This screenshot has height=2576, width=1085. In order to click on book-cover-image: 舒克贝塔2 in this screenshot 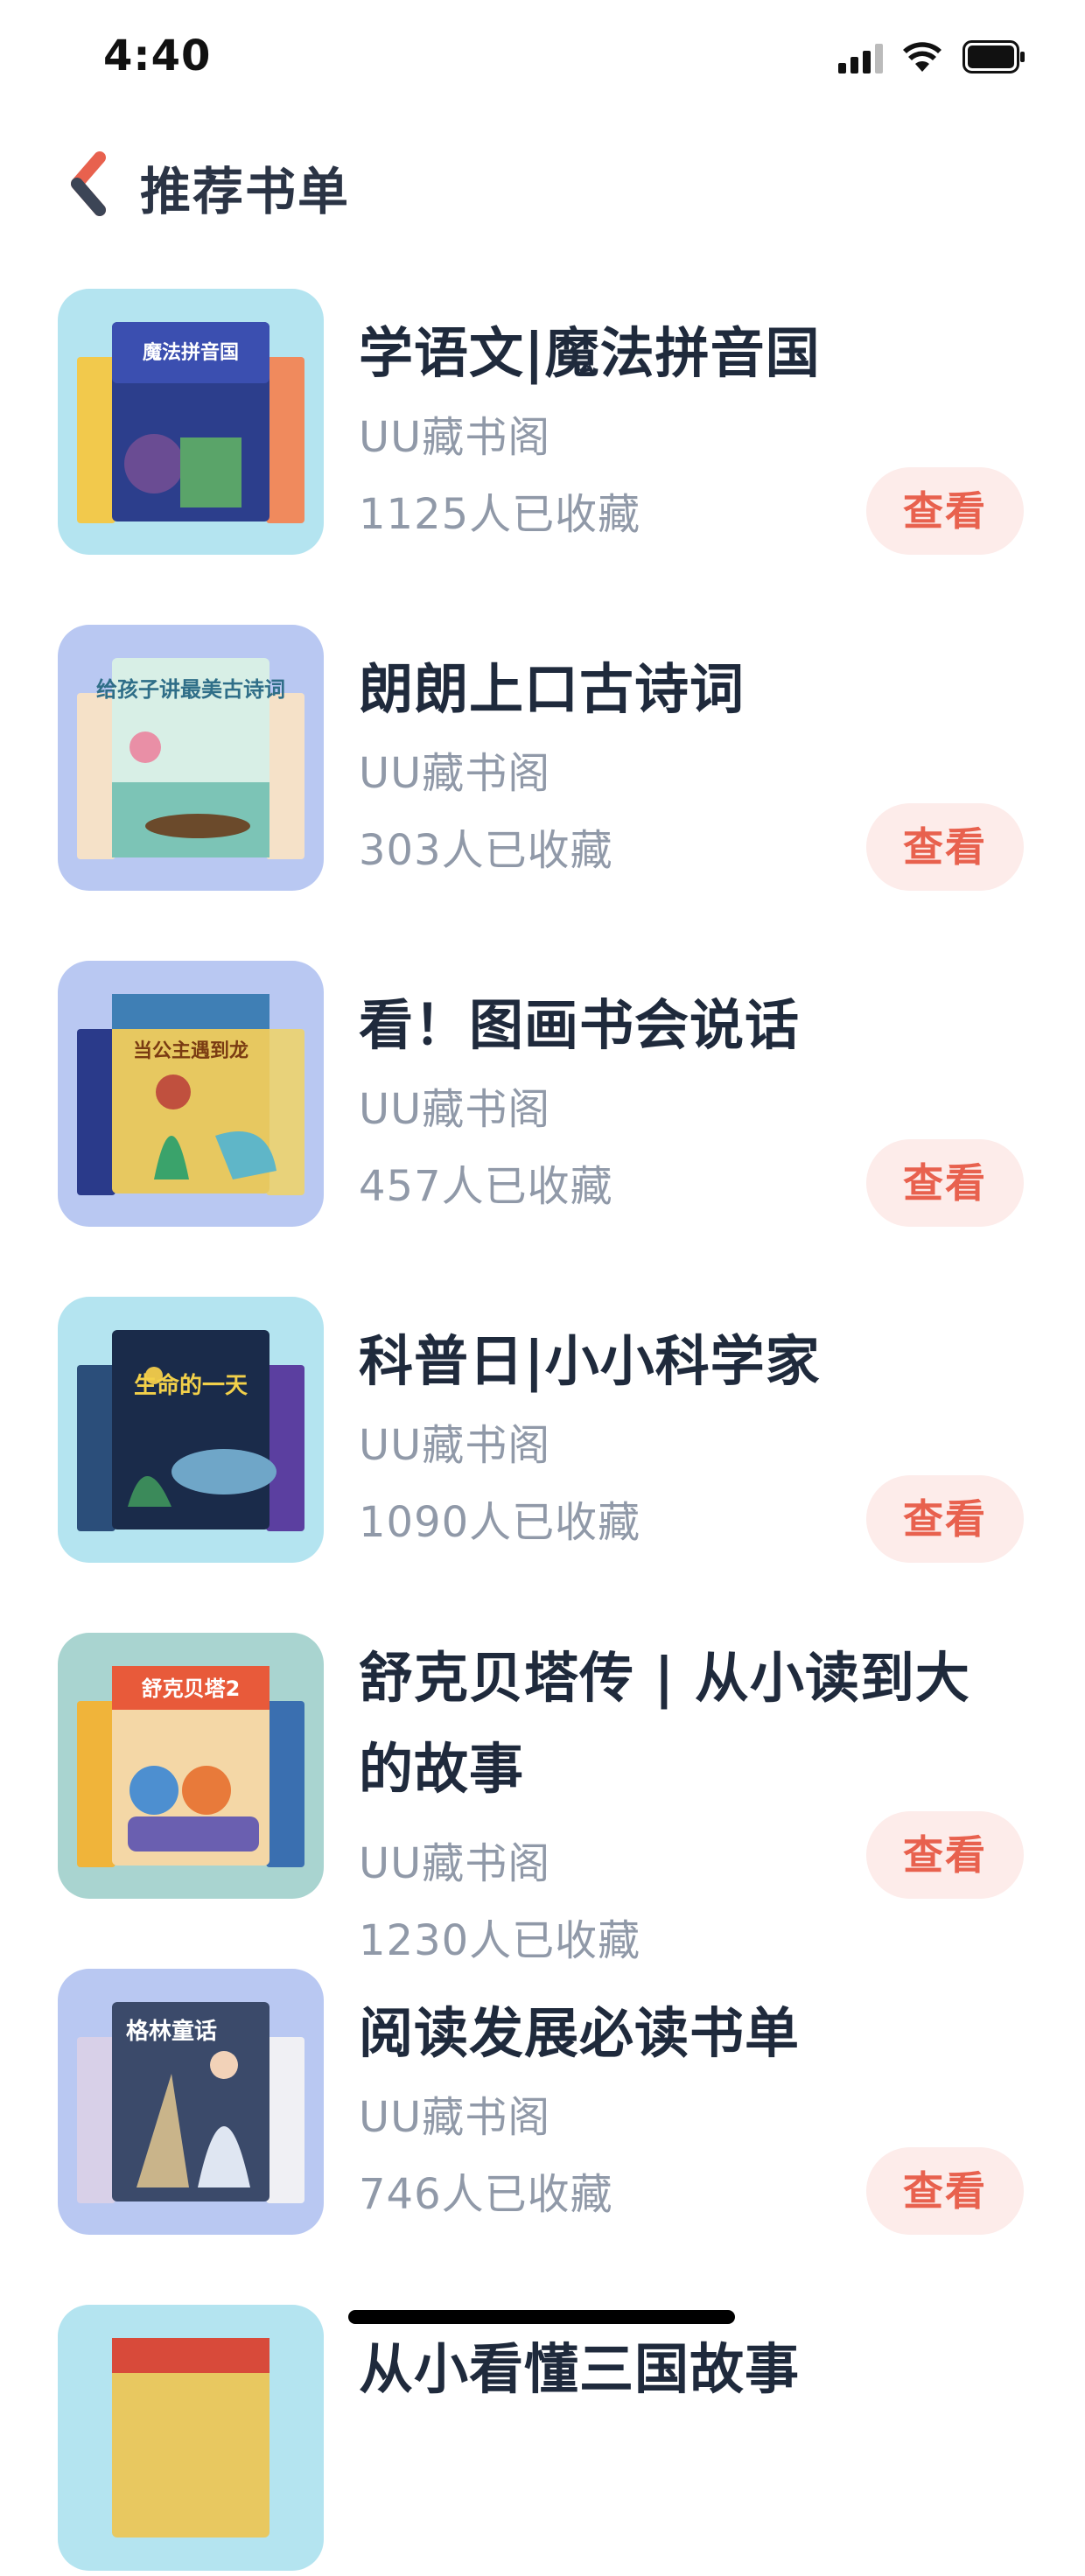, I will do `click(191, 1766)`.